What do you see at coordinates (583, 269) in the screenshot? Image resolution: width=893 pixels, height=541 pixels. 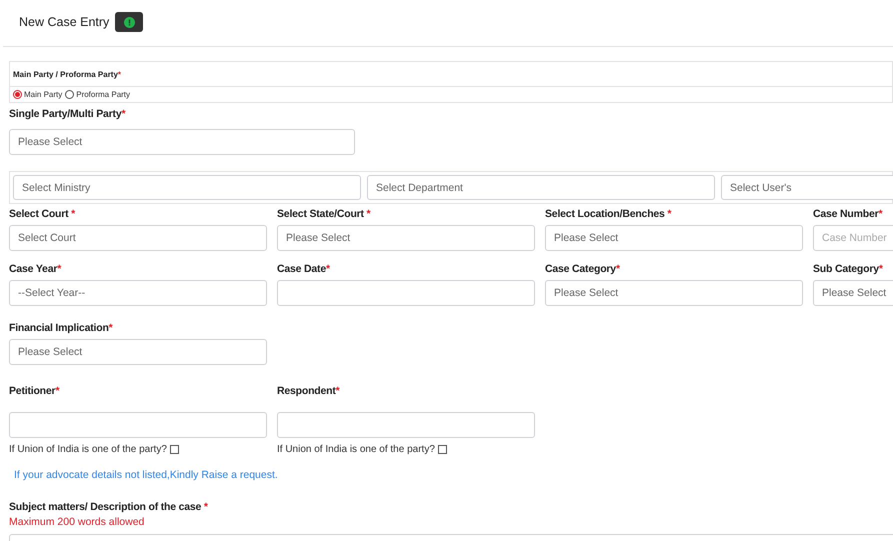 I see `field-label: Case Category*` at bounding box center [583, 269].